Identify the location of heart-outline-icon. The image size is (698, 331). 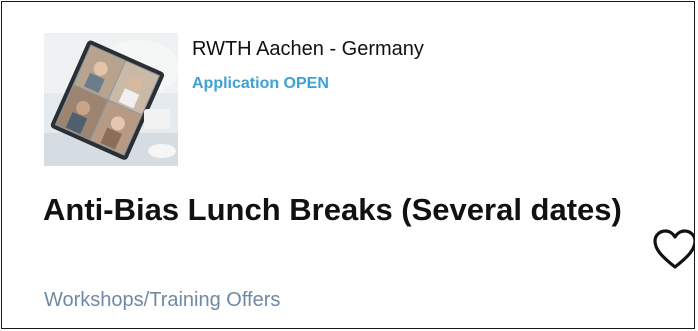
(673, 249).